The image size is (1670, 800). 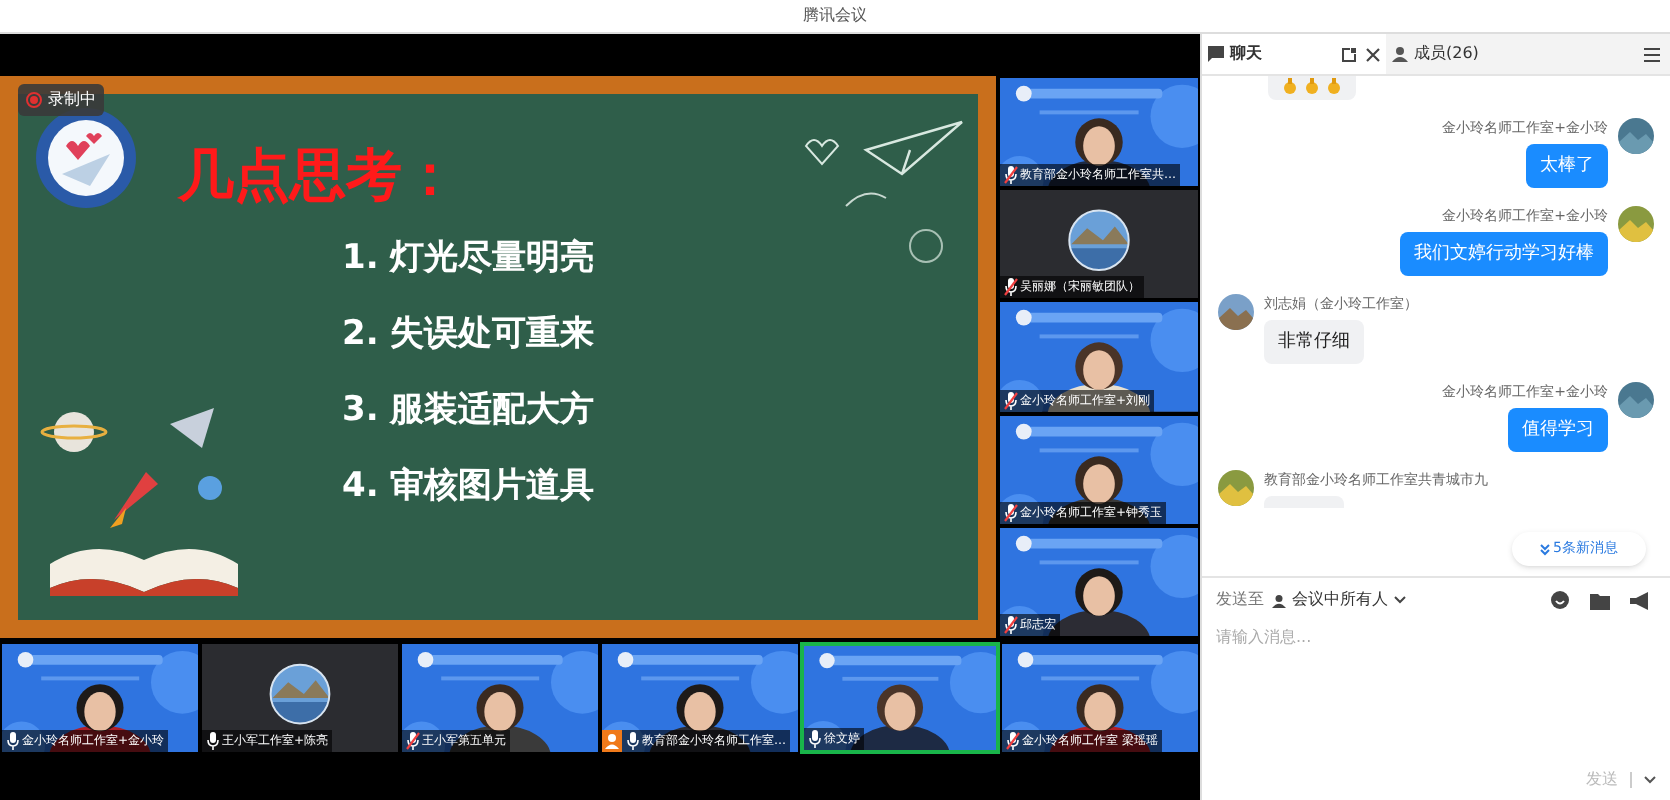 What do you see at coordinates (34, 100) in the screenshot?
I see `record-icon` at bounding box center [34, 100].